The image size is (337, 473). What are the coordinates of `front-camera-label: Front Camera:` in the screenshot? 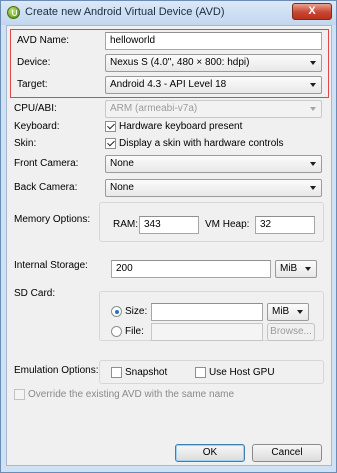 It's located at (46, 163).